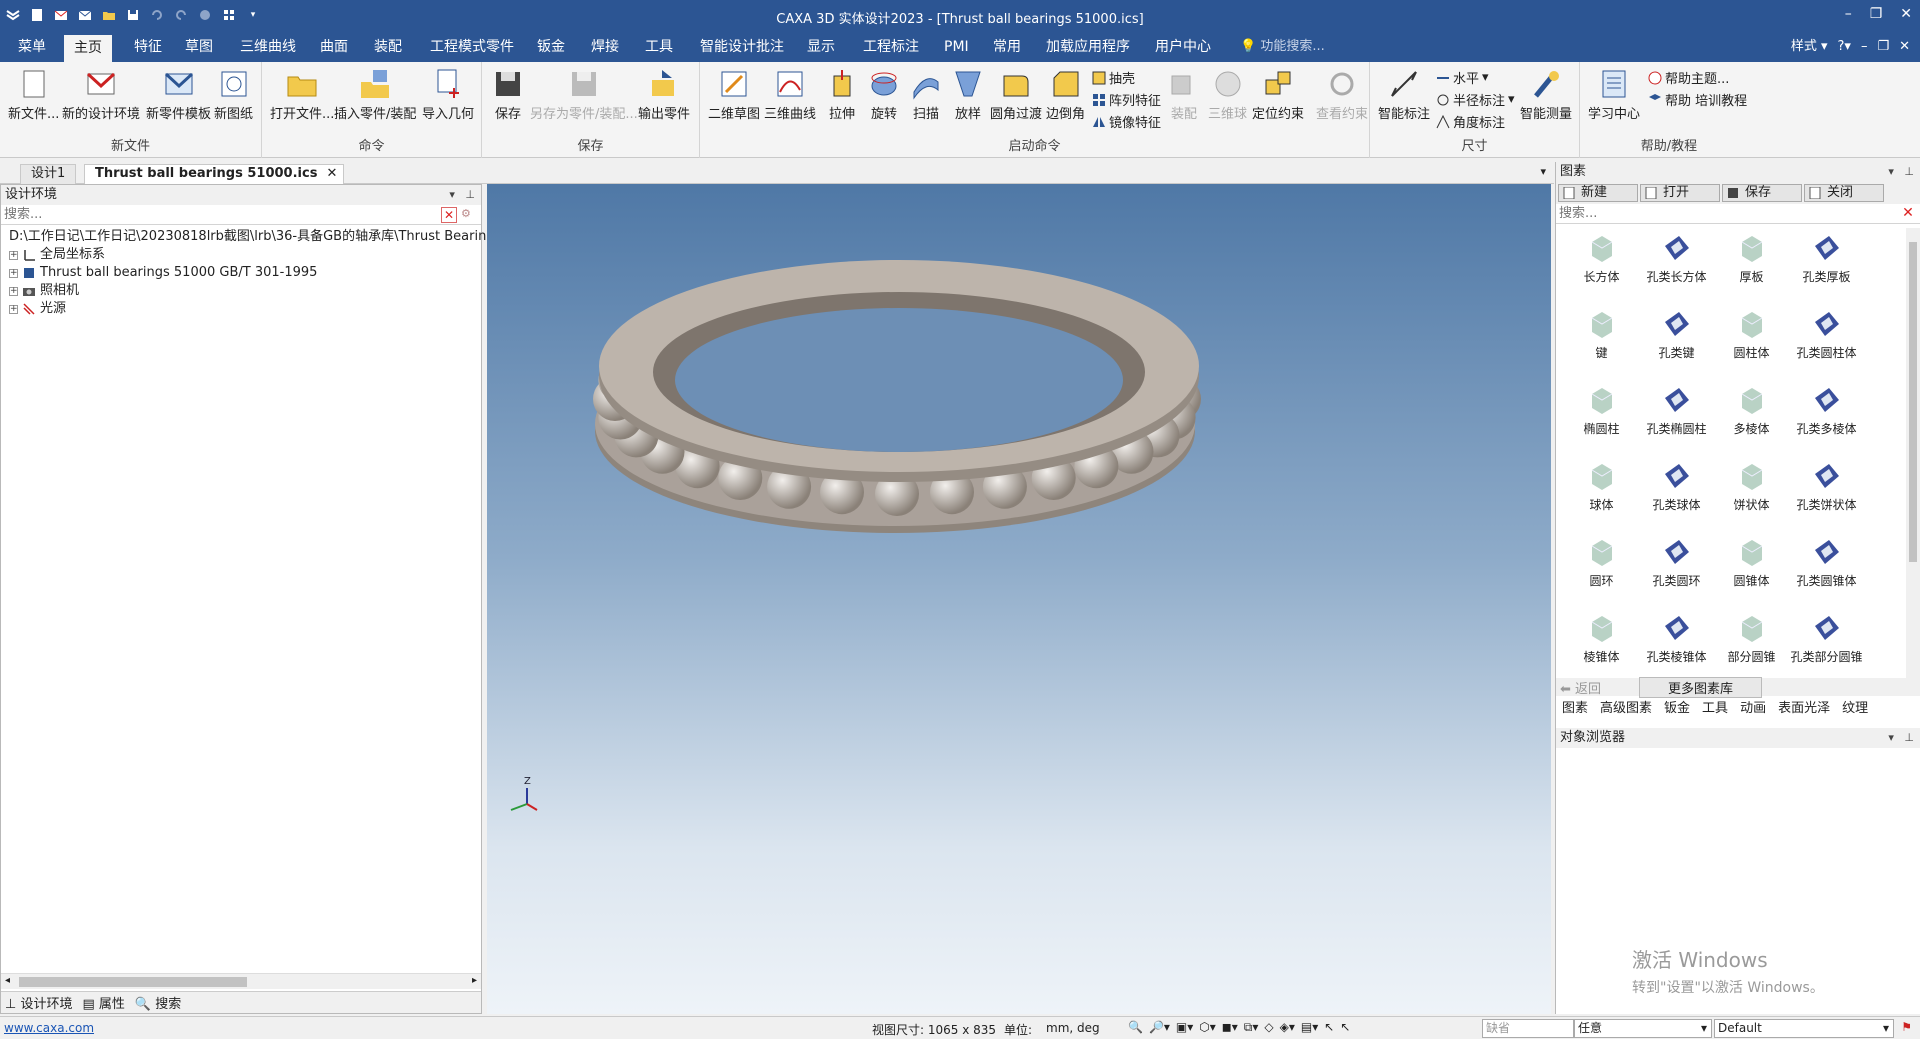 The width and height of the screenshot is (1920, 1039). I want to click on clear-search-icon: ✕, so click(449, 215).